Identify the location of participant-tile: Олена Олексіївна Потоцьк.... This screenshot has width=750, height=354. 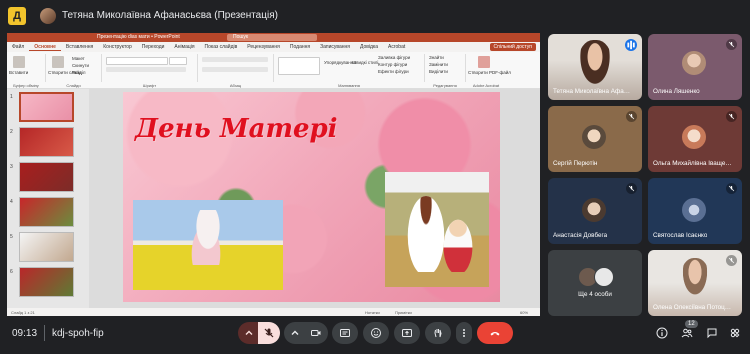
(695, 283).